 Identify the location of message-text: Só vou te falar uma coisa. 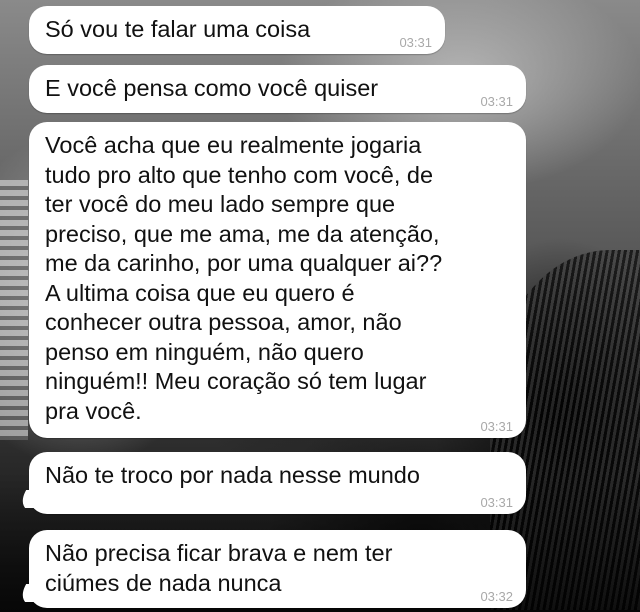
(178, 29).